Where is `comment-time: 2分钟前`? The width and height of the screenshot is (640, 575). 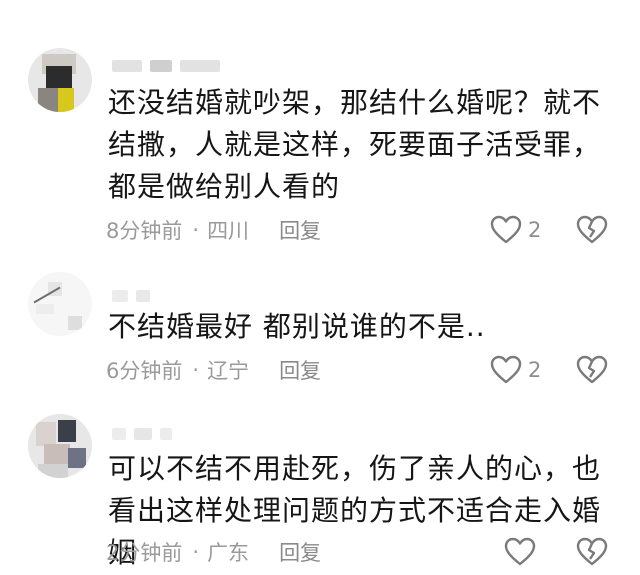
comment-time: 2分钟前 is located at coordinates (144, 553).